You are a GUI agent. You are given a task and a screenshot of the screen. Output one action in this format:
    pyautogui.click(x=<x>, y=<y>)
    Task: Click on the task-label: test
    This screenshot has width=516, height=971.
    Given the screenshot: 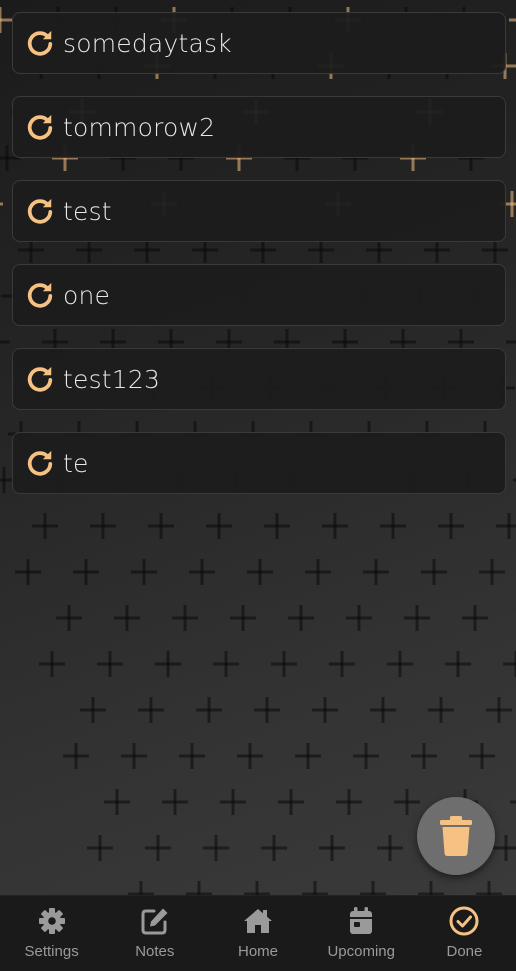 What is the action you would take?
    pyautogui.click(x=87, y=211)
    